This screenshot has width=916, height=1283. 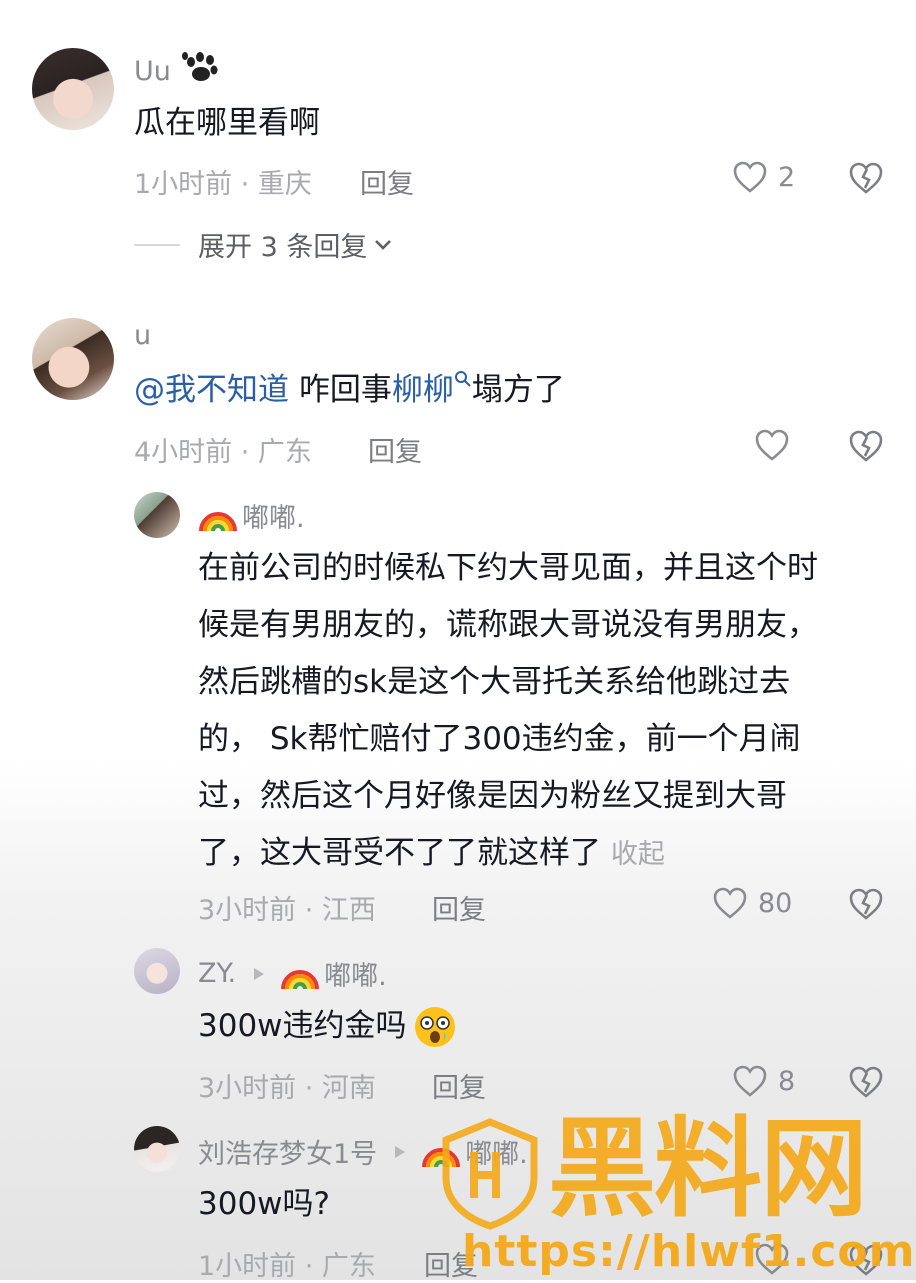 What do you see at coordinates (157, 244) in the screenshot?
I see `divider` at bounding box center [157, 244].